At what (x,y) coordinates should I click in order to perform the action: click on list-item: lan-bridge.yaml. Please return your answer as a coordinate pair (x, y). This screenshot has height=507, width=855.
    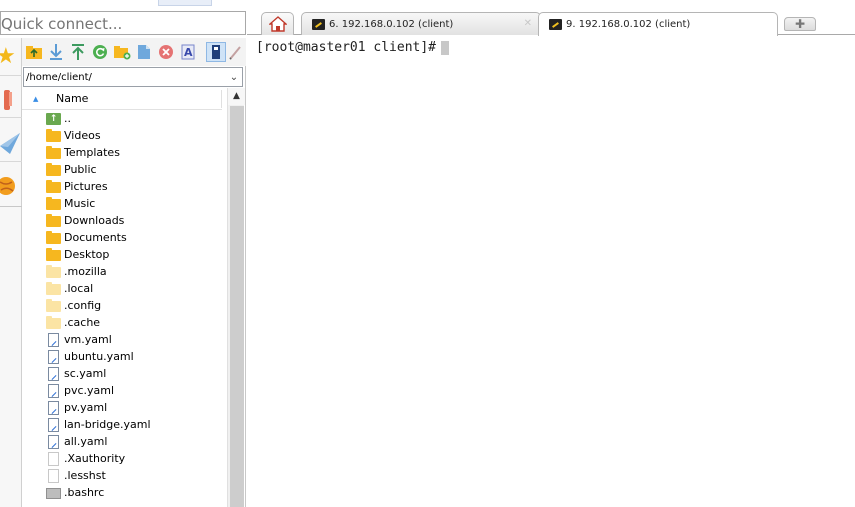
    Looking at the image, I should click on (124, 424).